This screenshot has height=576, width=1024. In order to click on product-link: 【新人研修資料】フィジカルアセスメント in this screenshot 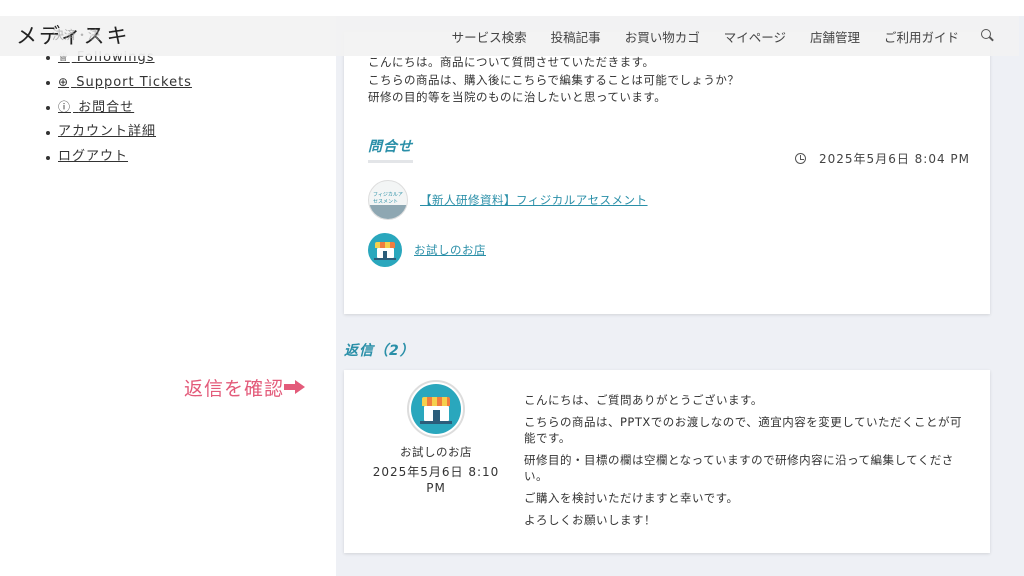, I will do `click(534, 200)`.